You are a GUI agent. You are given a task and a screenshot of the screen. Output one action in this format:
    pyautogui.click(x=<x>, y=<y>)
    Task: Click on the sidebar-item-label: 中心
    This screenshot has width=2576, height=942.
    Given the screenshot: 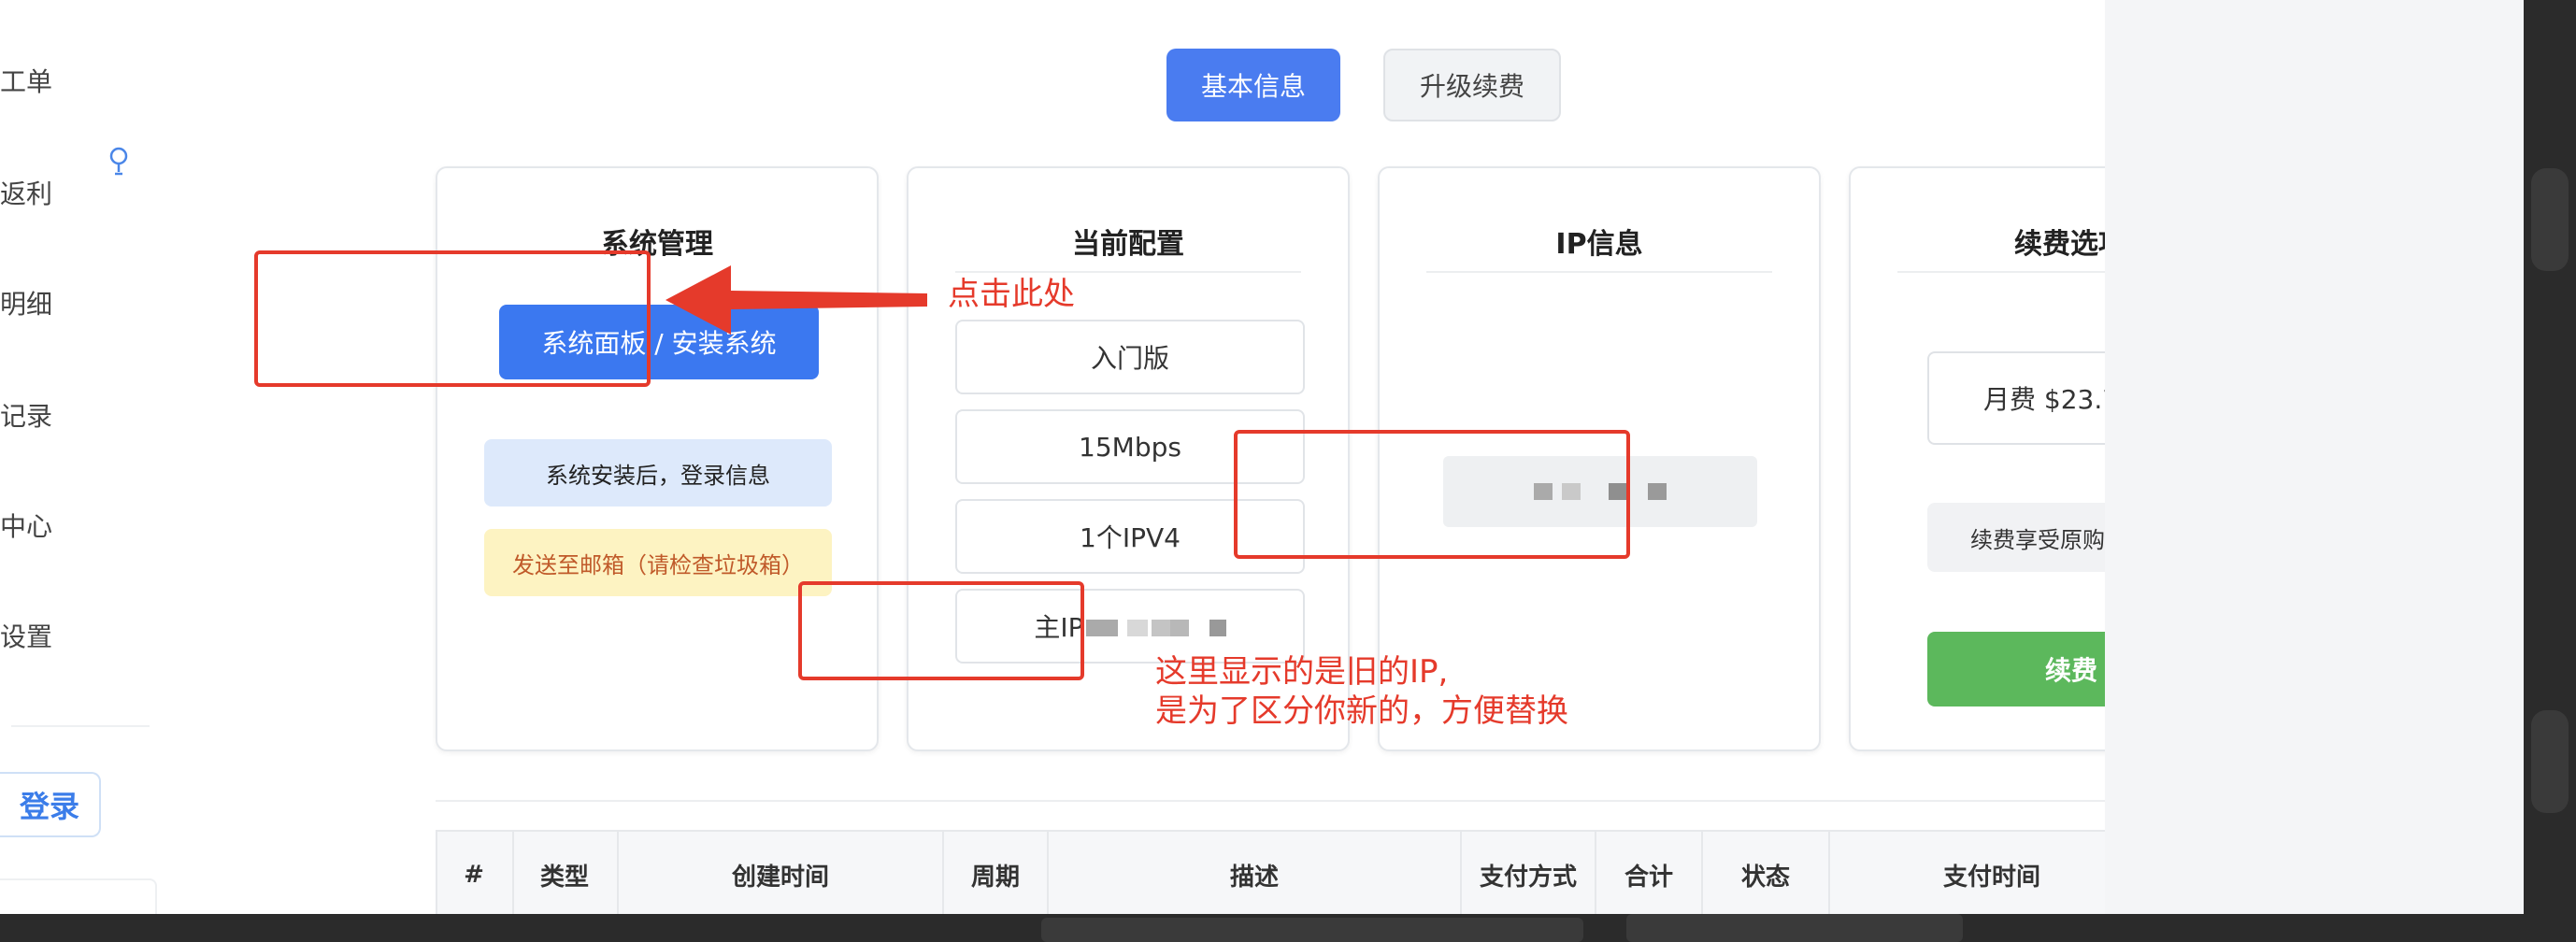 What is the action you would take?
    pyautogui.click(x=26, y=526)
    